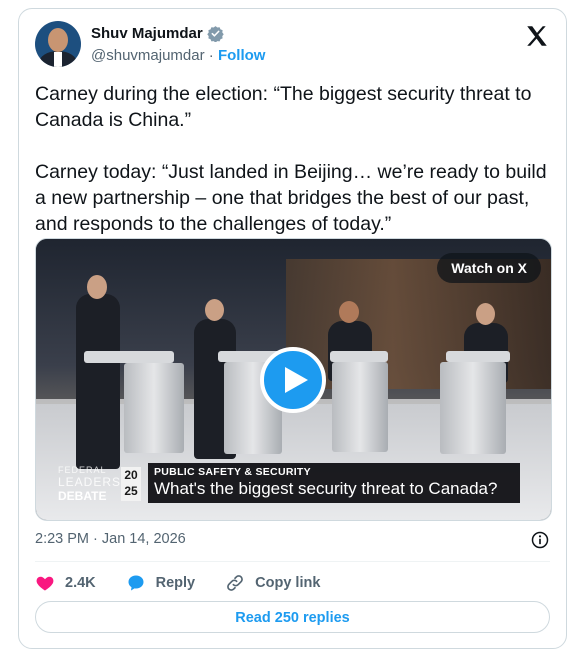  What do you see at coordinates (58, 44) in the screenshot?
I see `avatar` at bounding box center [58, 44].